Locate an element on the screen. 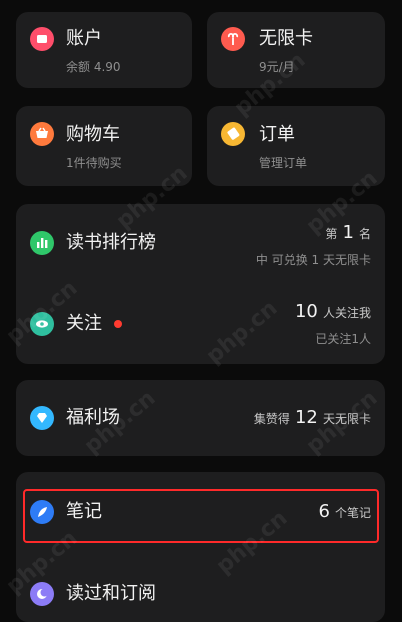 This screenshot has width=402, height=622. orders-title: 订单 is located at coordinates (277, 134).